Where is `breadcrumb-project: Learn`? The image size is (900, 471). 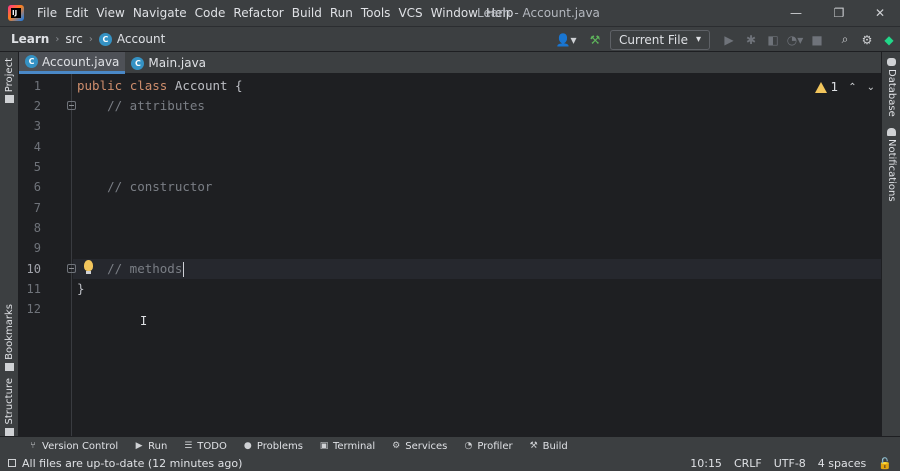
breadcrumb-project: Learn is located at coordinates (30, 39).